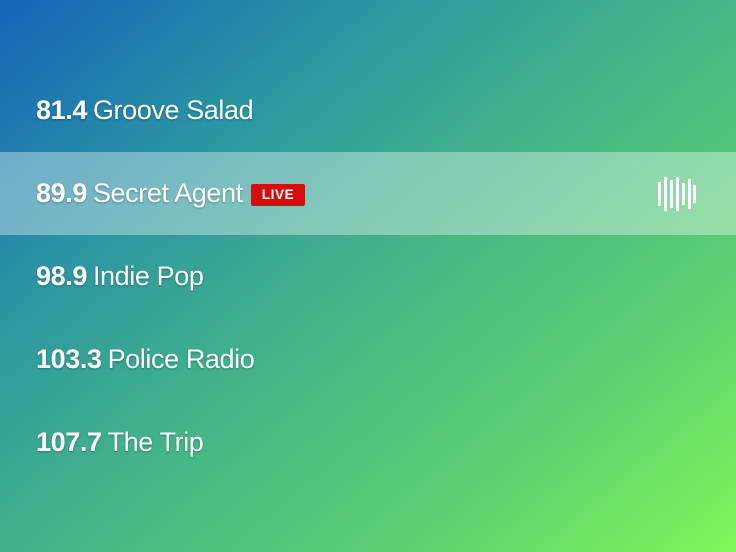 This screenshot has height=552, width=736. I want to click on station-frequency: 81.4, so click(61, 110).